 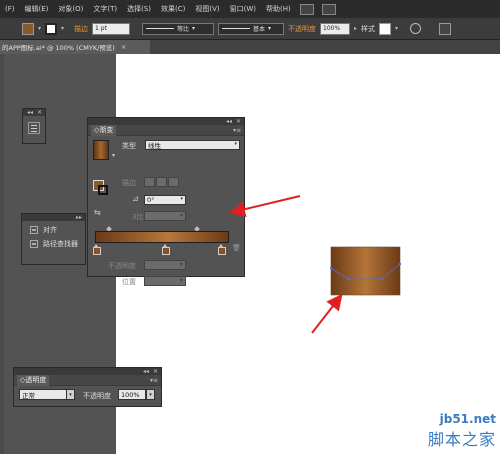 I want to click on gradient-rectangle-shape, so click(x=365, y=271).